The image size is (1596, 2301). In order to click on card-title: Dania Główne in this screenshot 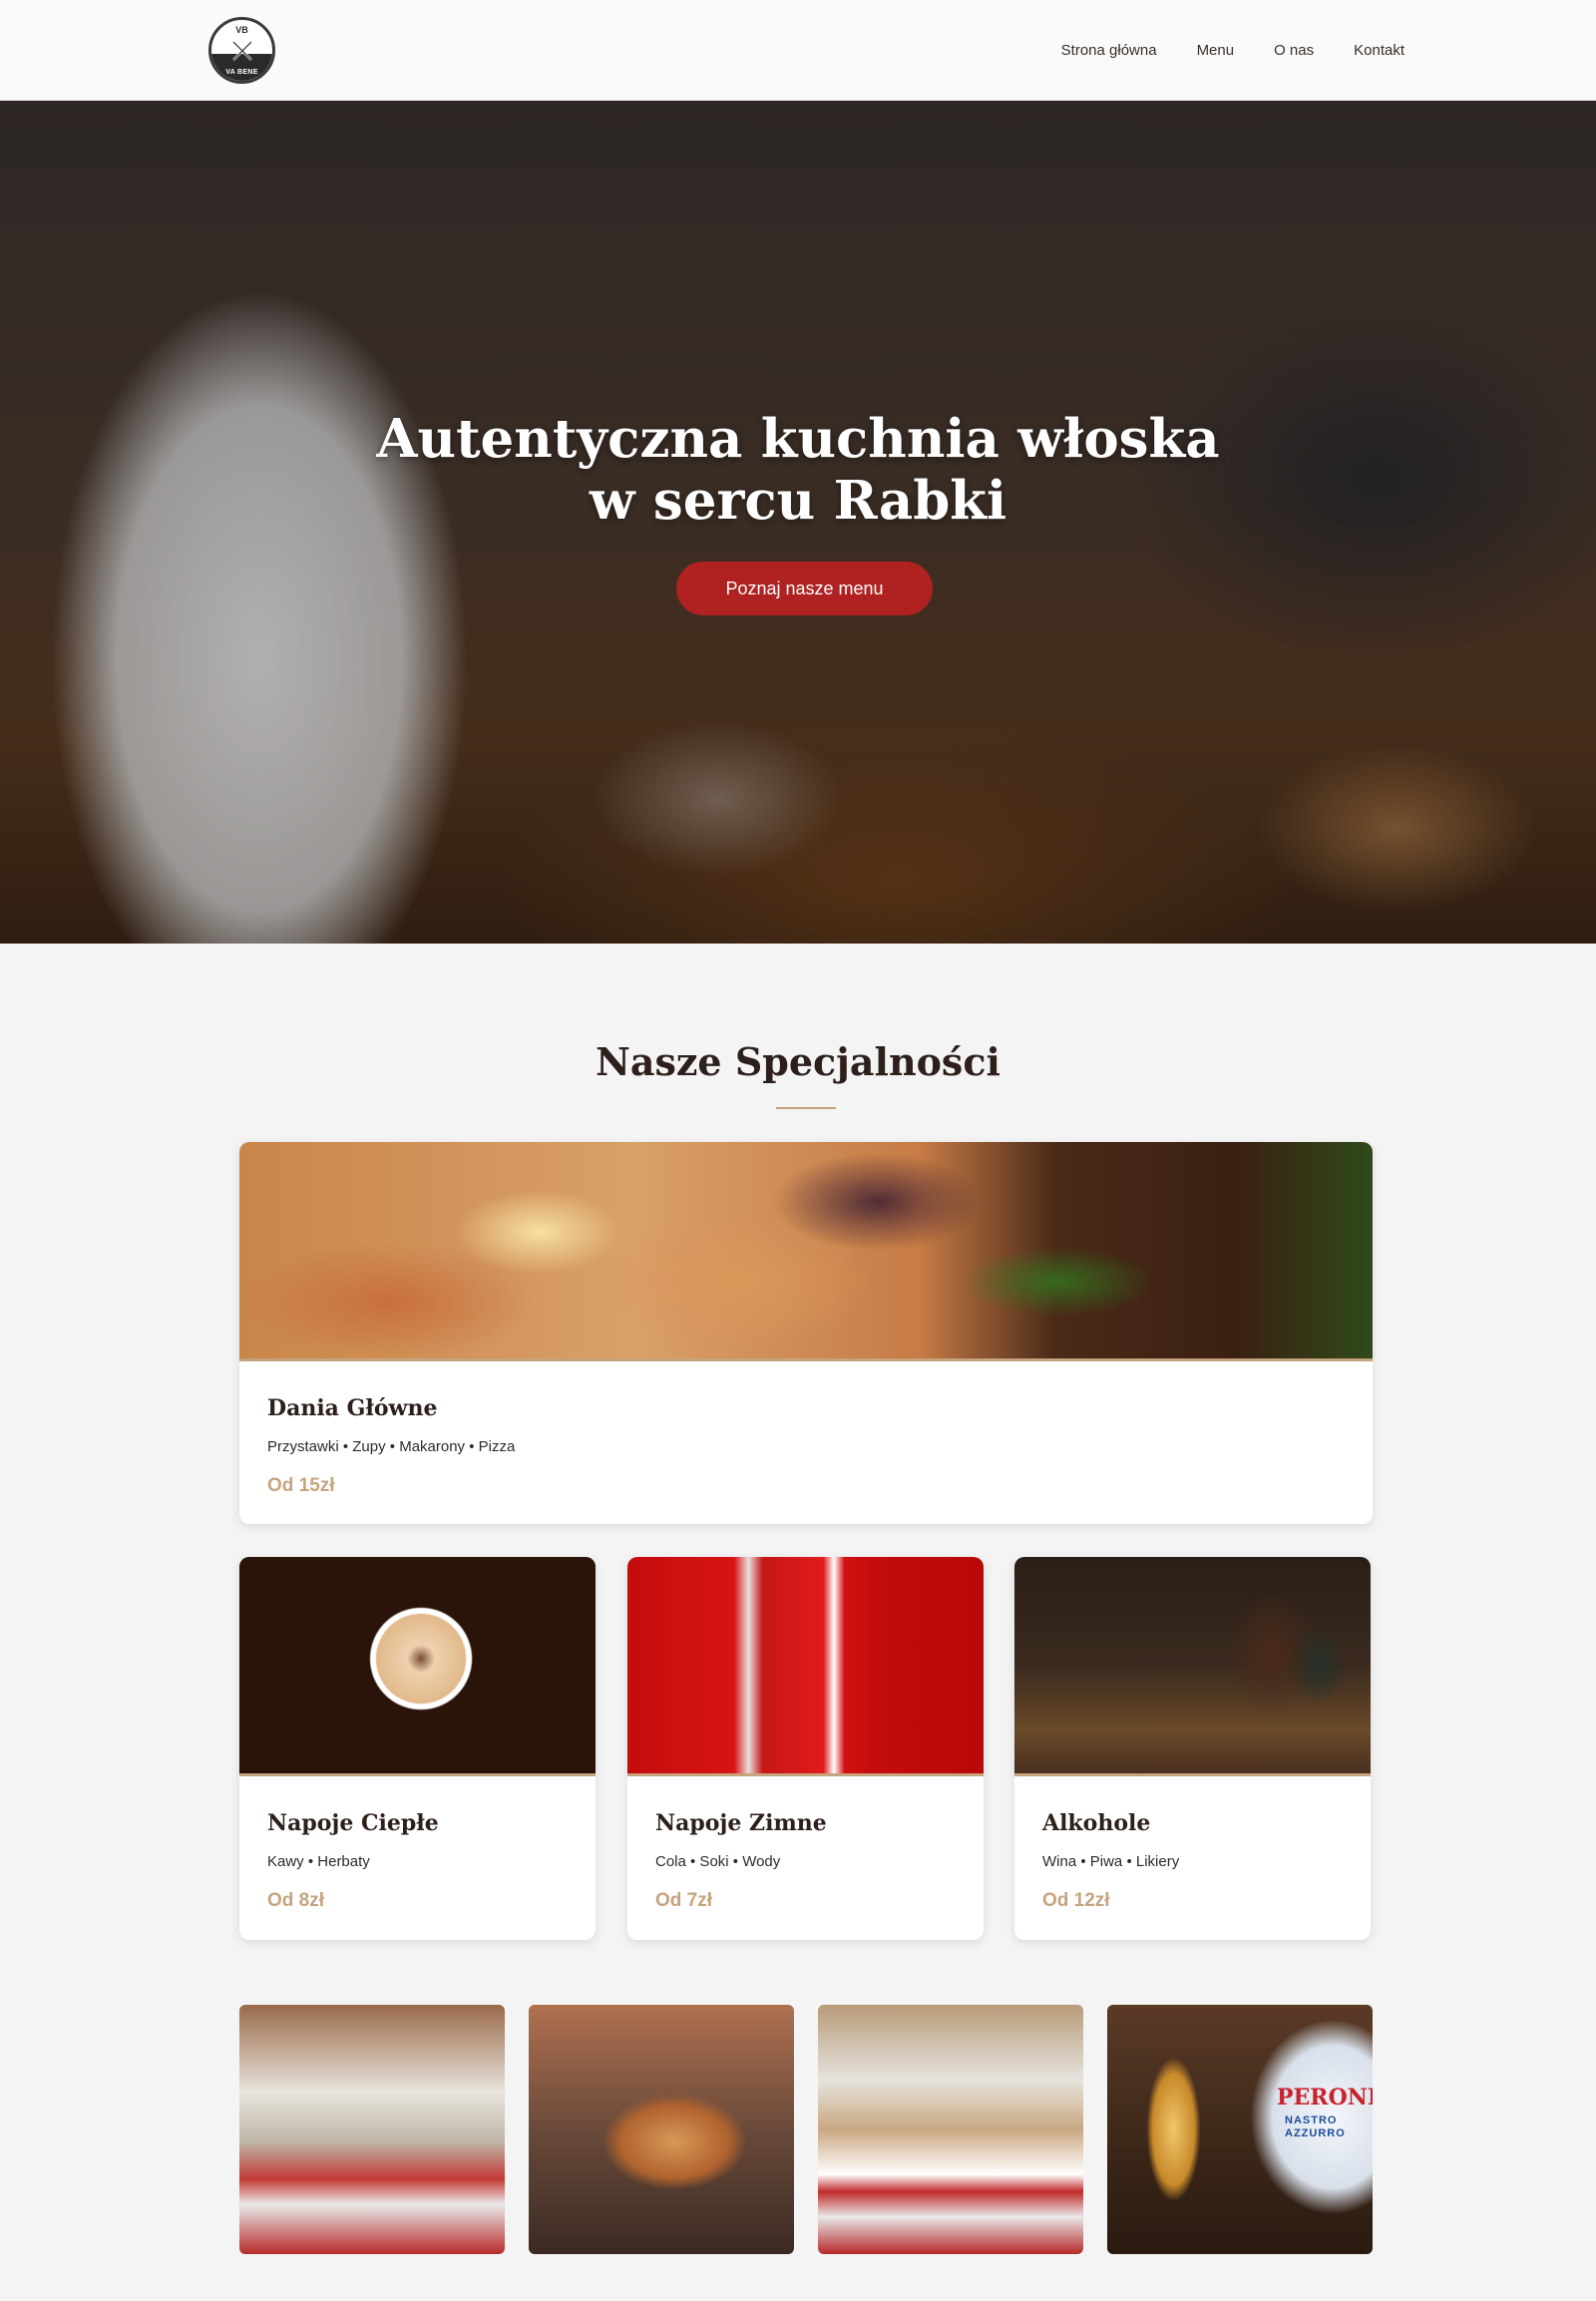, I will do `click(352, 1408)`.